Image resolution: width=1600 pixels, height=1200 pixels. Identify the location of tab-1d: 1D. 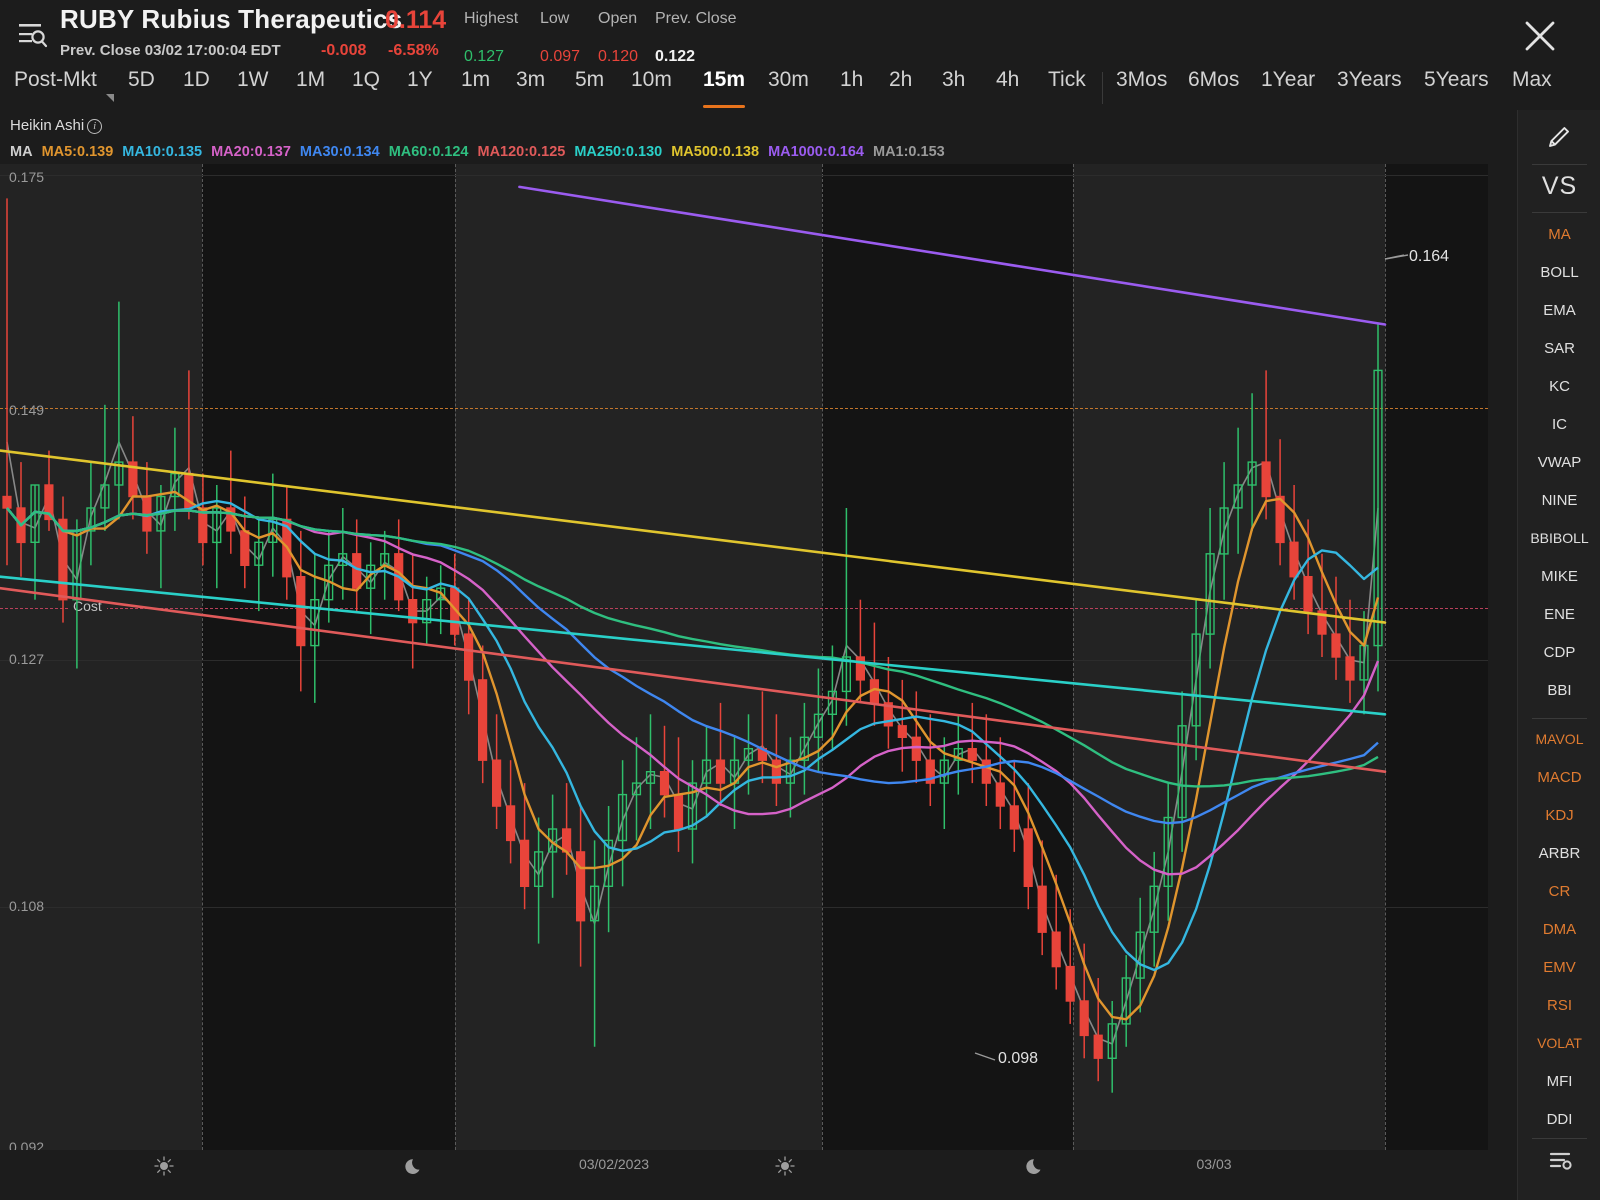
(196, 89).